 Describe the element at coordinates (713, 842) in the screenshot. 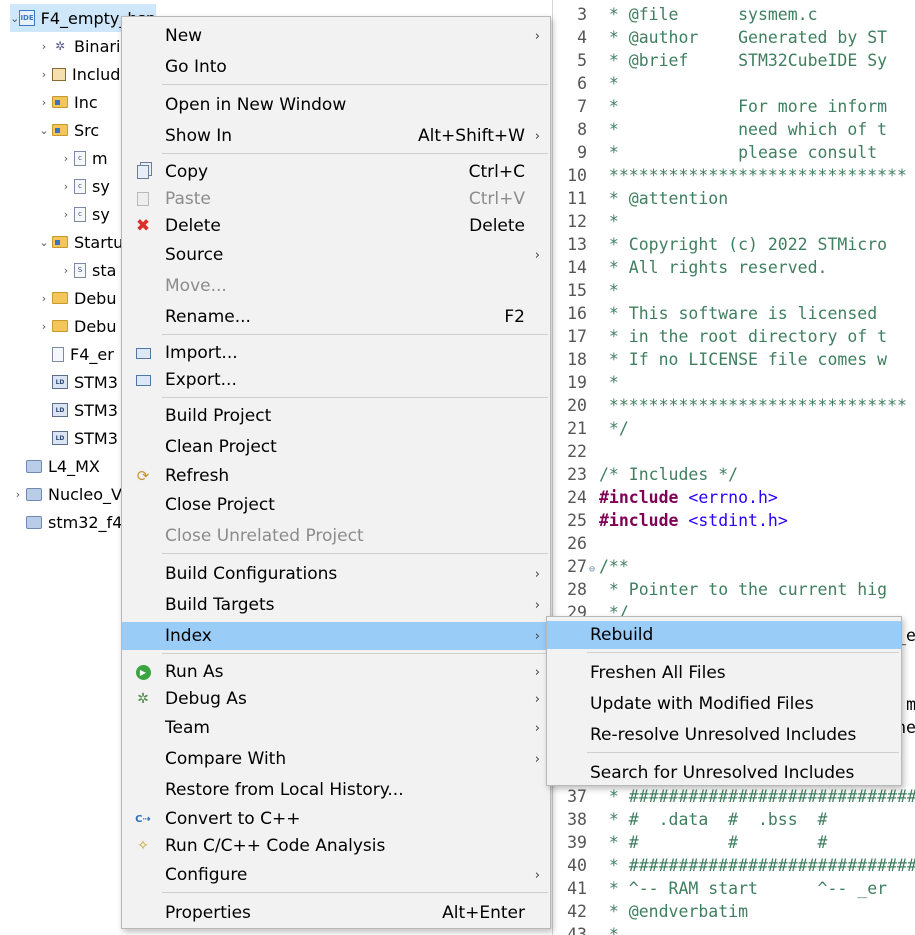

I see `code-text: * # # #` at that location.